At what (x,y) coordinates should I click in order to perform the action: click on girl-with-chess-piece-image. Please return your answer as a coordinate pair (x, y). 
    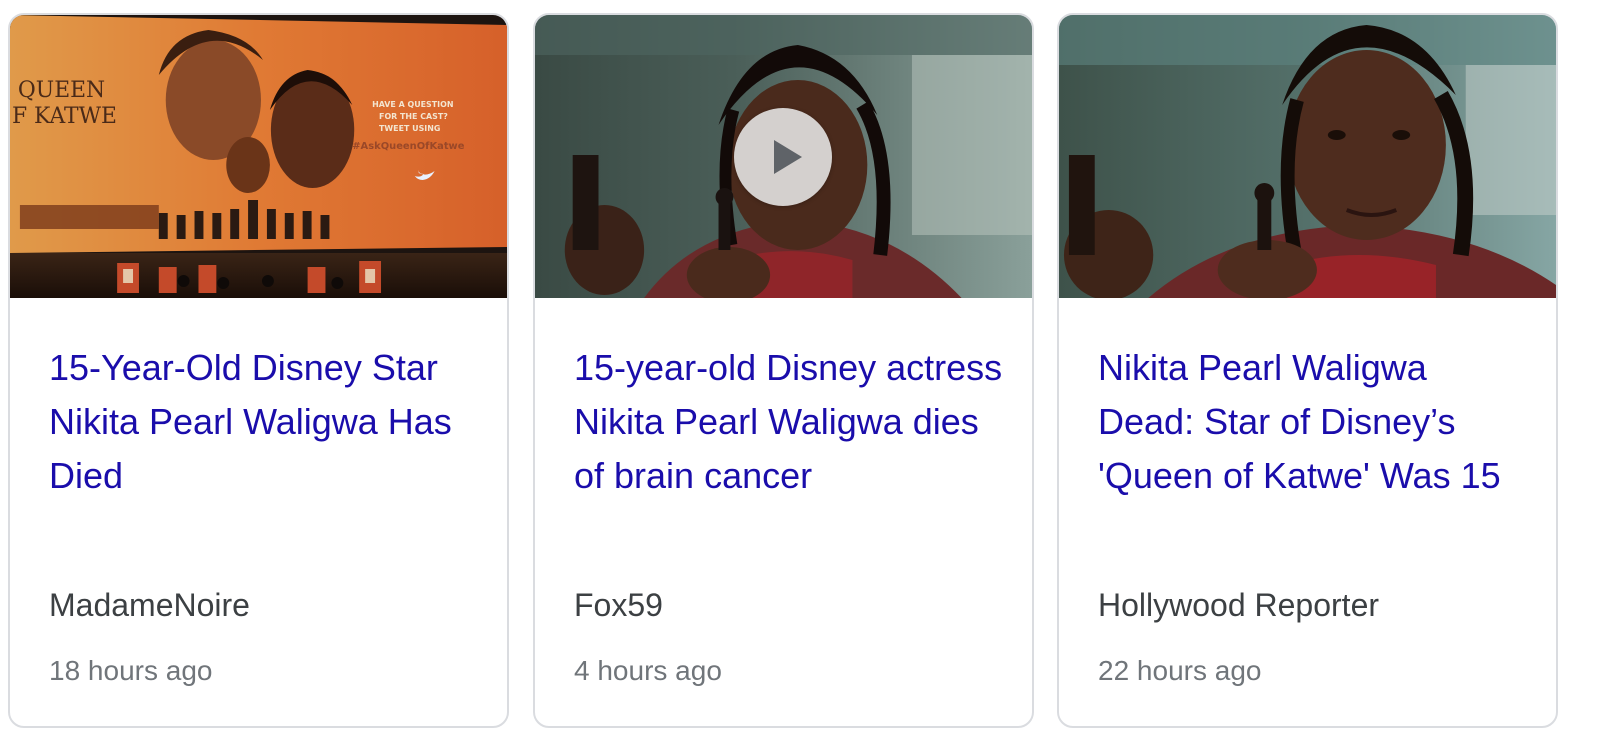
    Looking at the image, I should click on (1307, 156).